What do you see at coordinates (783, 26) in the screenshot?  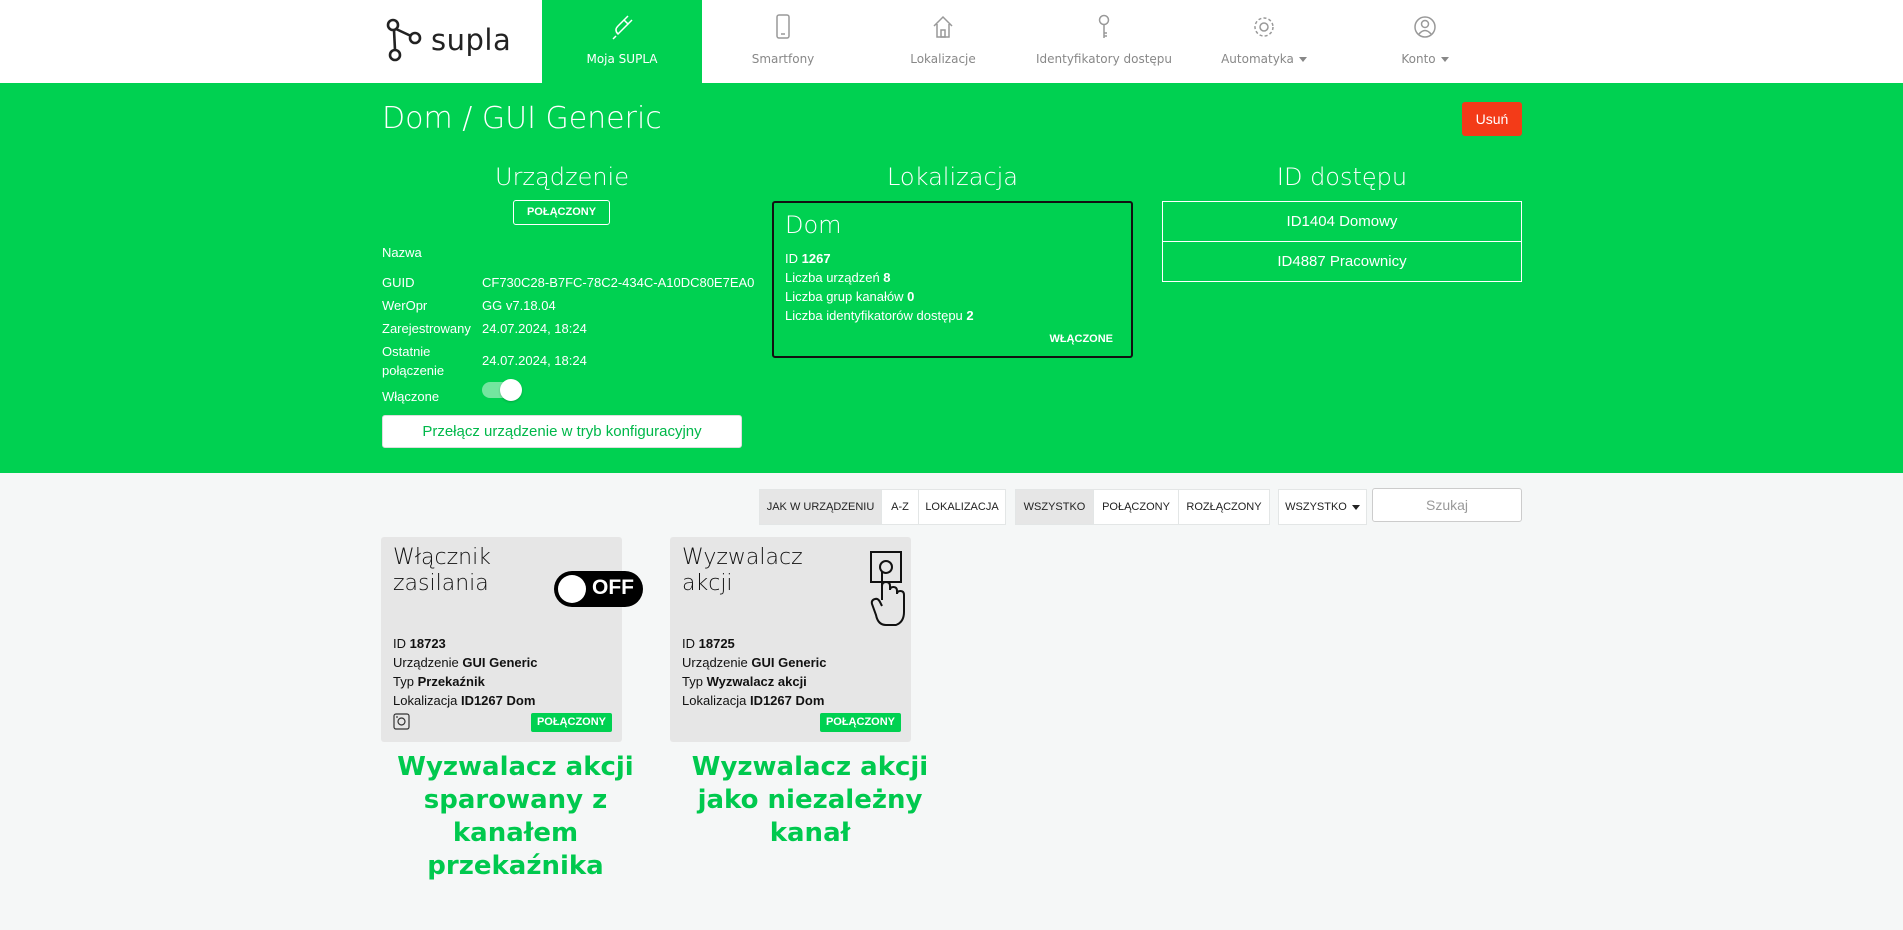 I see `smartphone-icon` at bounding box center [783, 26].